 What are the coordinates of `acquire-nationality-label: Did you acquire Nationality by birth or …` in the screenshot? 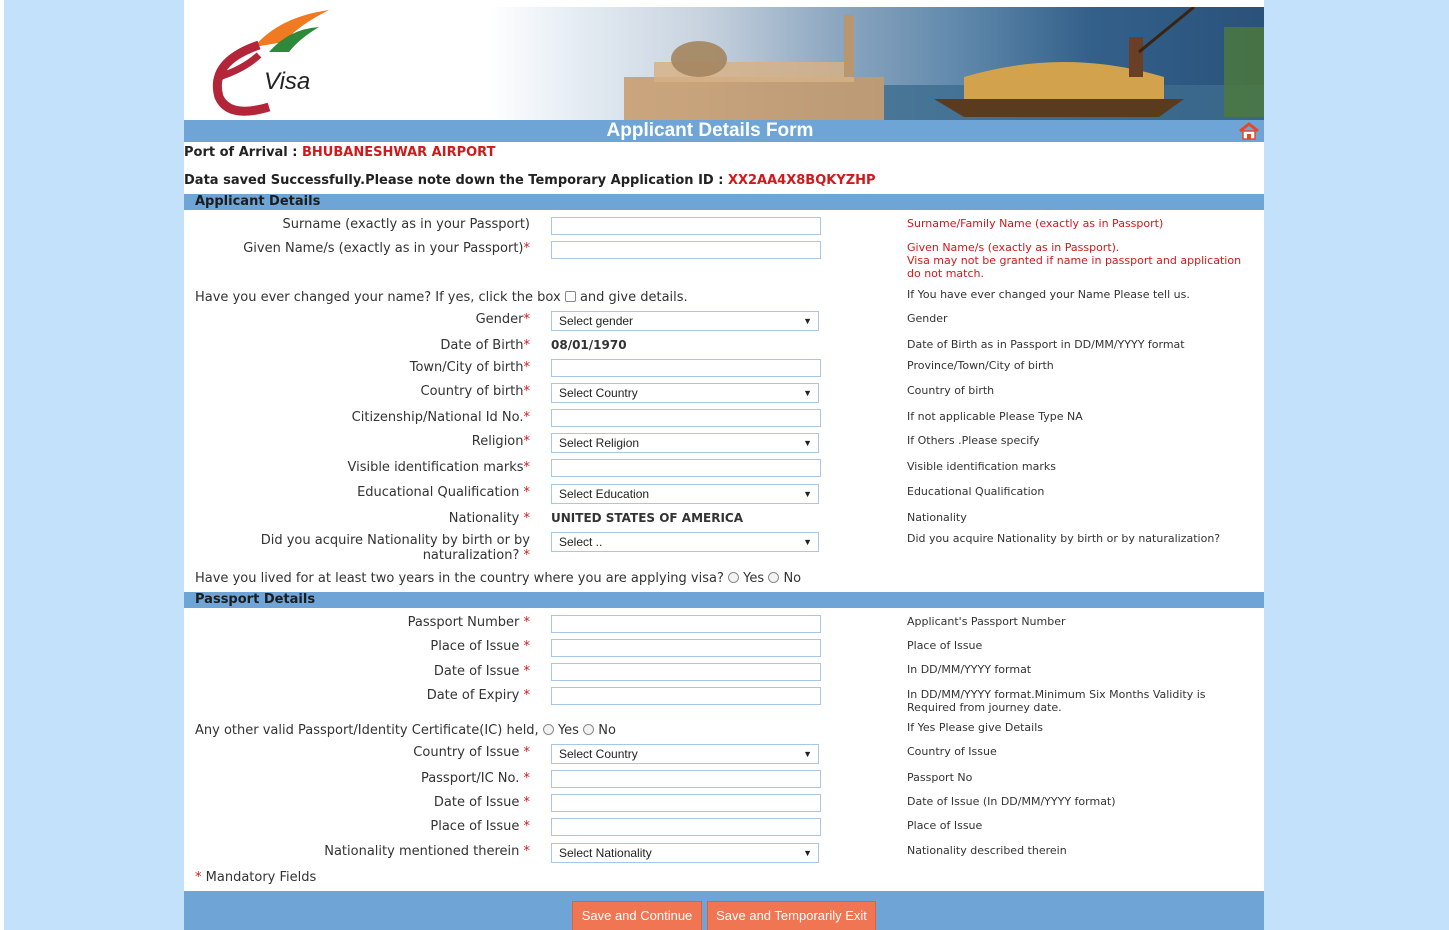 It's located at (395, 548).